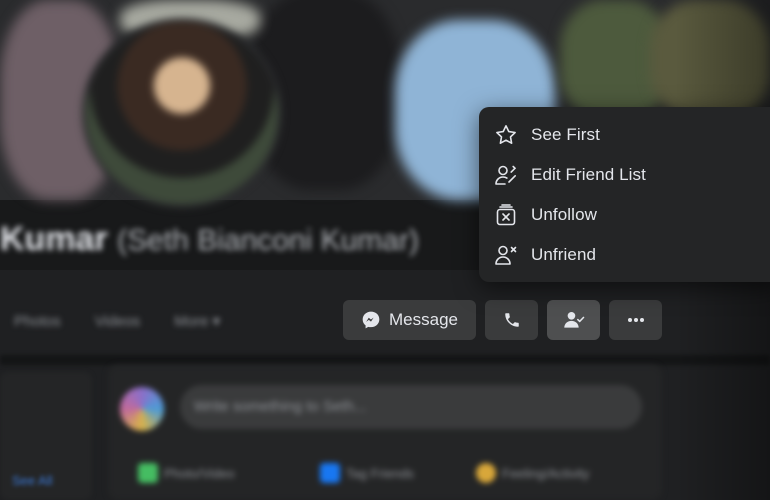  What do you see at coordinates (624, 215) in the screenshot?
I see `menu-item-unfollow: Unfollow` at bounding box center [624, 215].